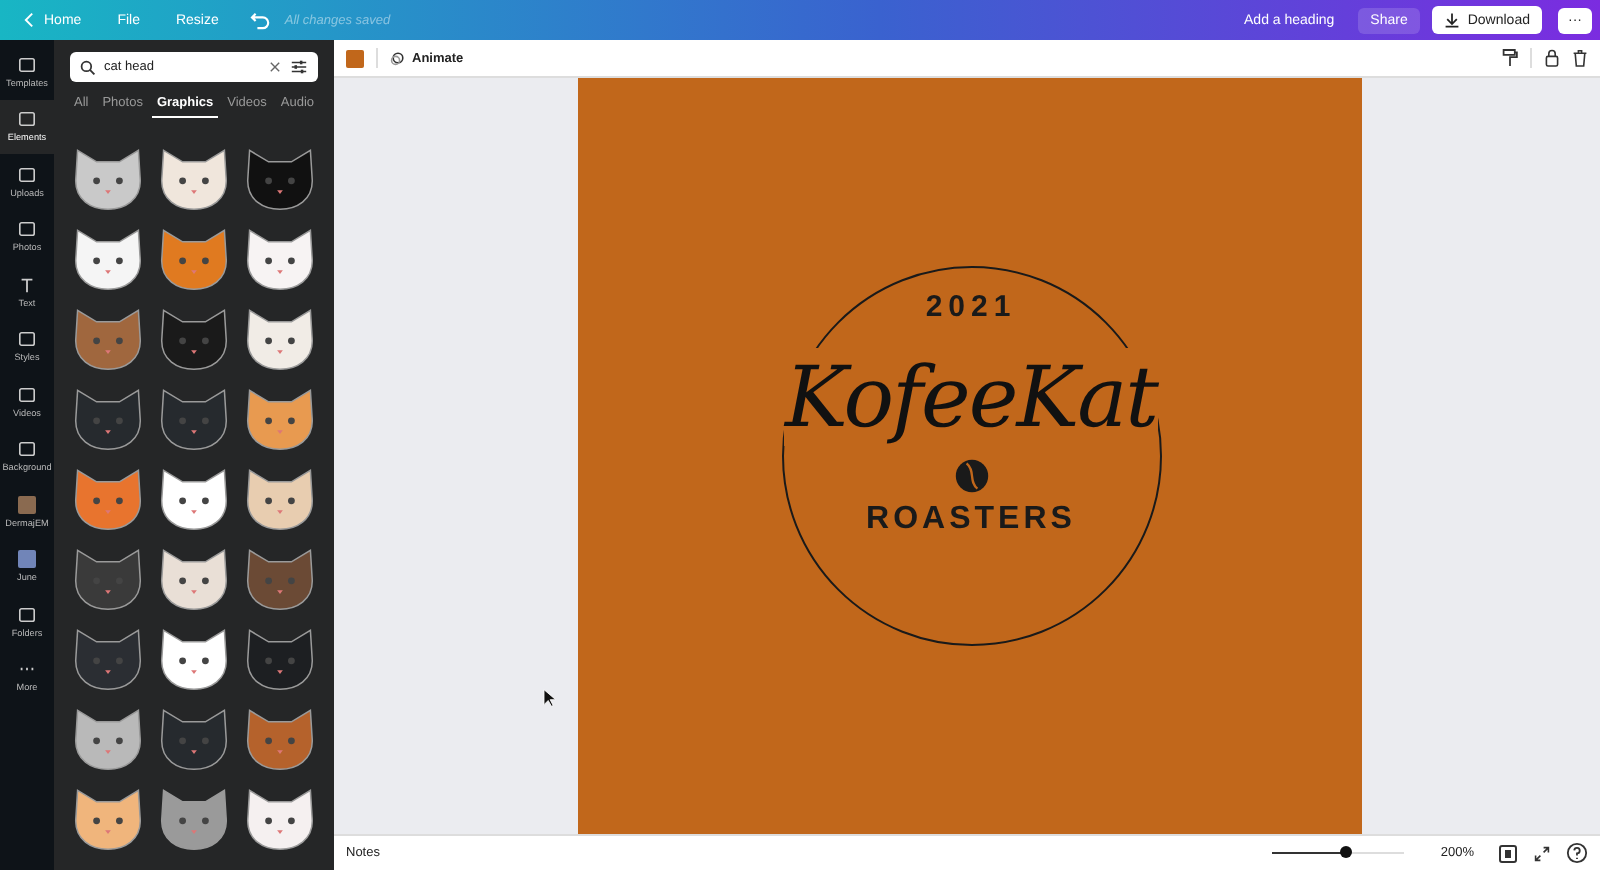  I want to click on coffee-bean-icon, so click(971, 476).